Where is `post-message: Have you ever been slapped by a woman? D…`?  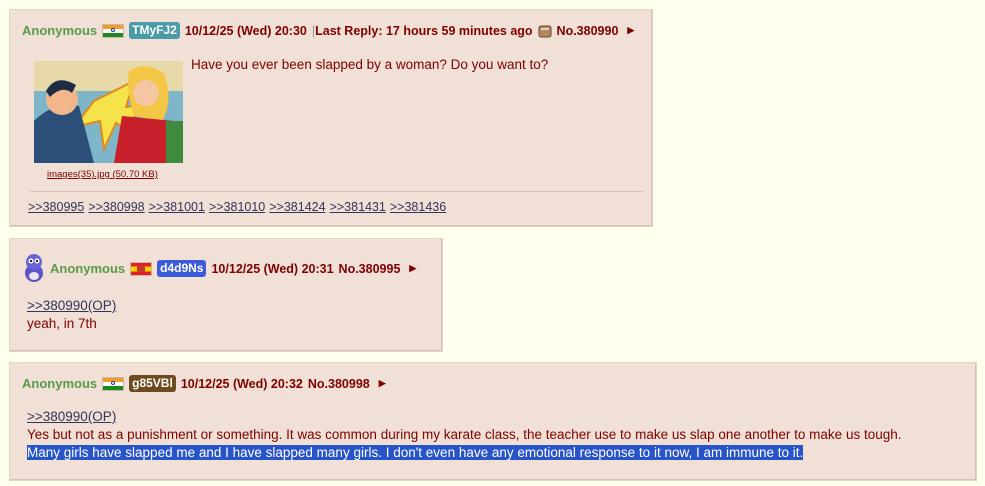
post-message: Have you ever been slapped by a woman? D… is located at coordinates (370, 64).